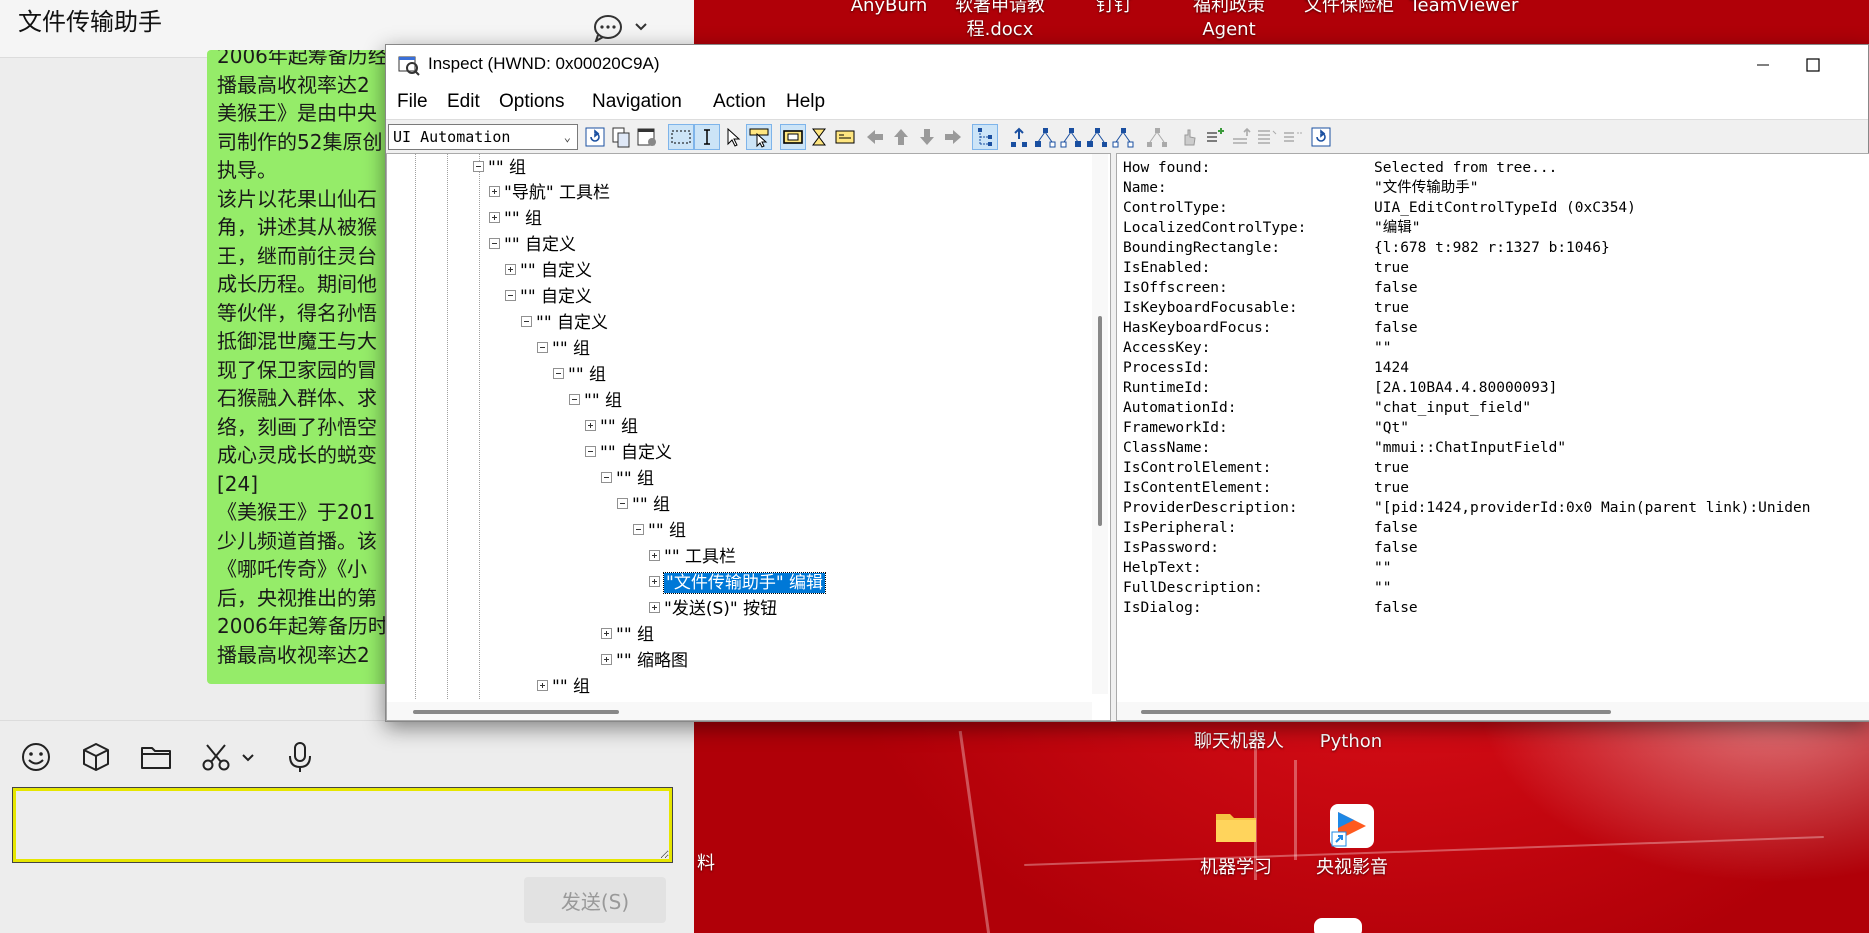  I want to click on tree-vertical-scrollbar, so click(1100, 424).